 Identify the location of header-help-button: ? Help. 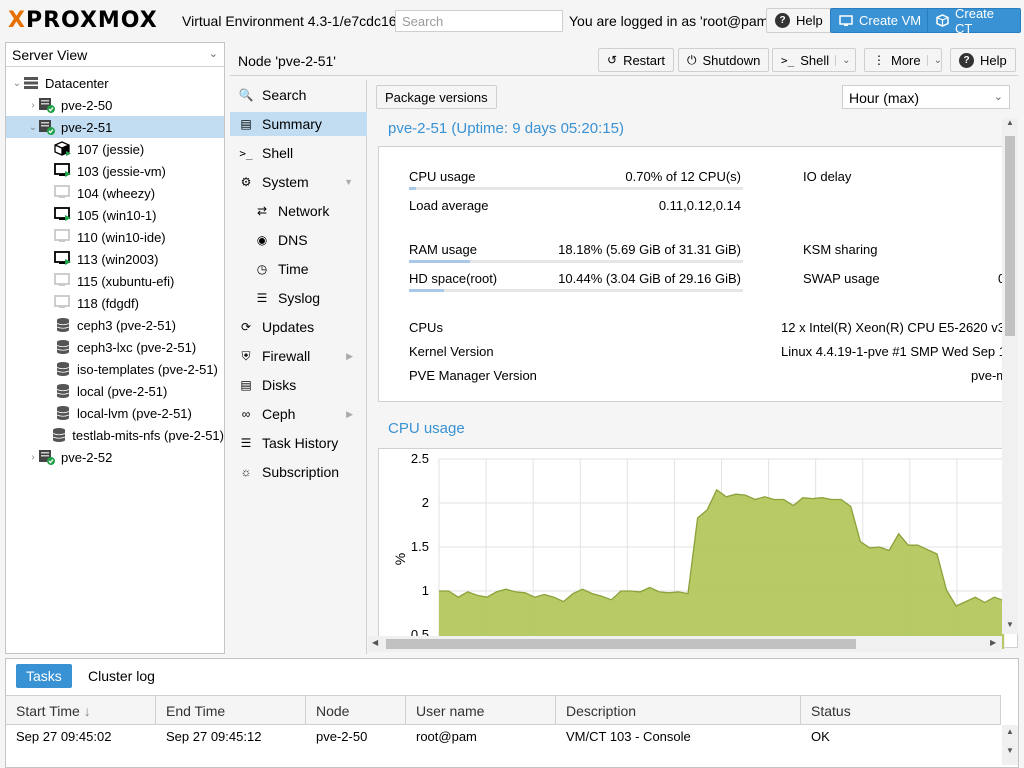
(799, 20).